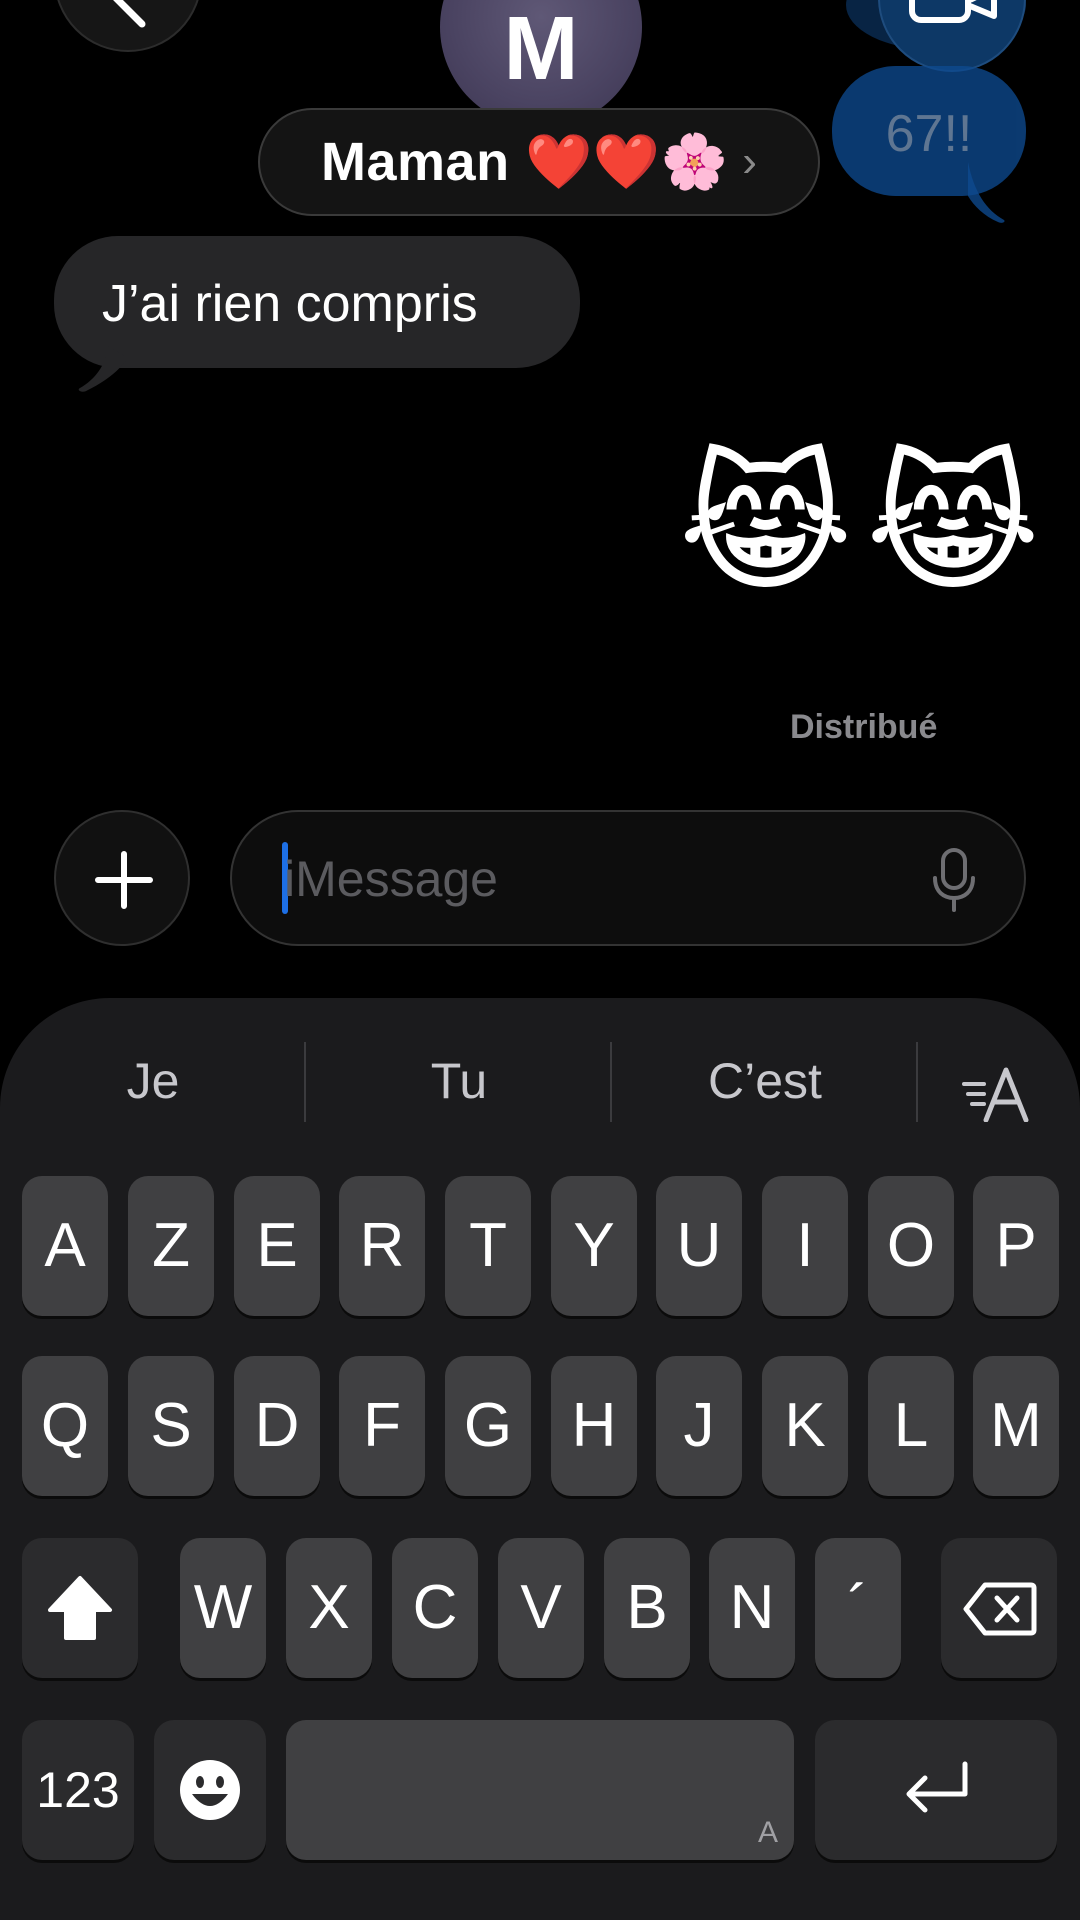  What do you see at coordinates (277, 1246) in the screenshot?
I see `key-e: E` at bounding box center [277, 1246].